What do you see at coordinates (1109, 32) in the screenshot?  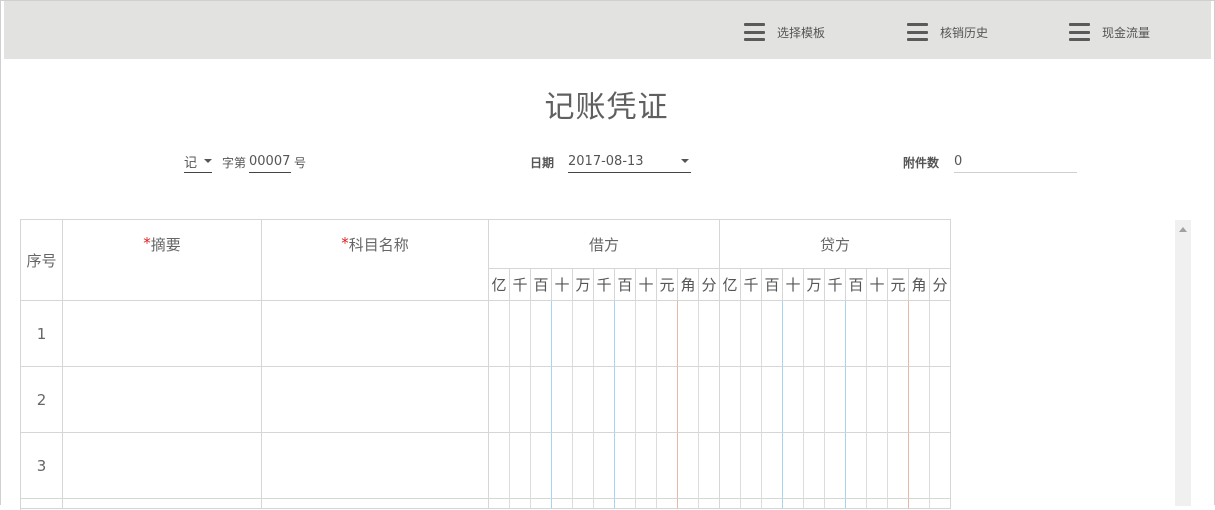 I see `cash-flow-button: 现金流量` at bounding box center [1109, 32].